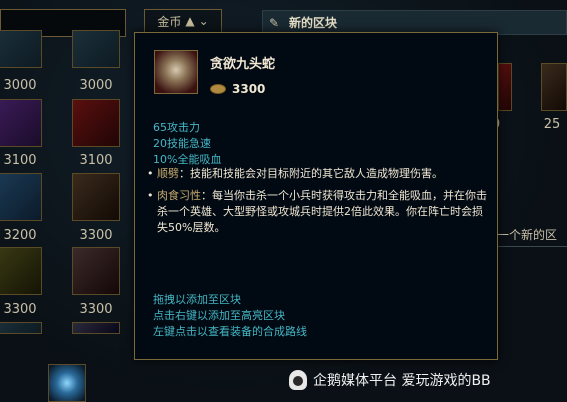 This screenshot has width=567, height=402. I want to click on hint-line: 拖拽以添加至区块, so click(197, 299).